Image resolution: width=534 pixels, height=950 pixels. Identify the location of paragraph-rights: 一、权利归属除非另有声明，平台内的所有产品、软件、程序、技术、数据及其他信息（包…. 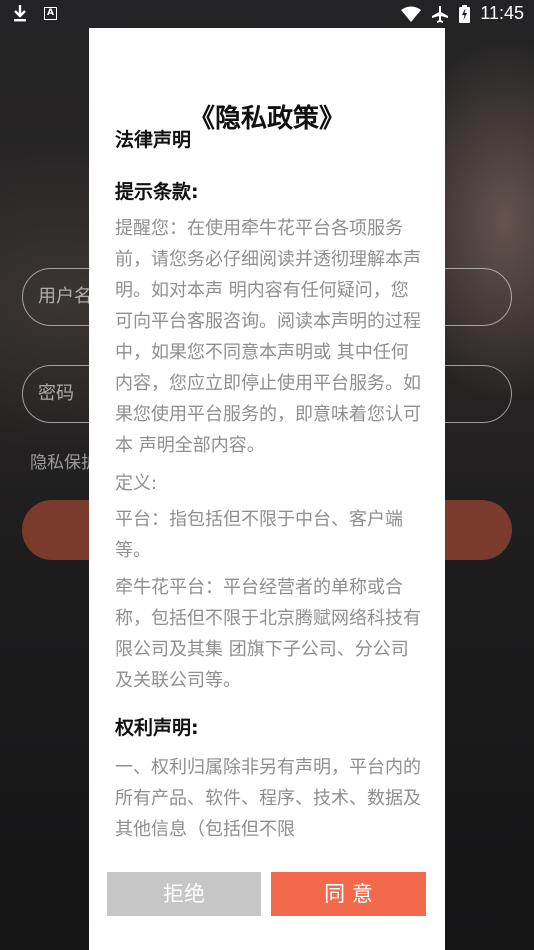
(268, 798).